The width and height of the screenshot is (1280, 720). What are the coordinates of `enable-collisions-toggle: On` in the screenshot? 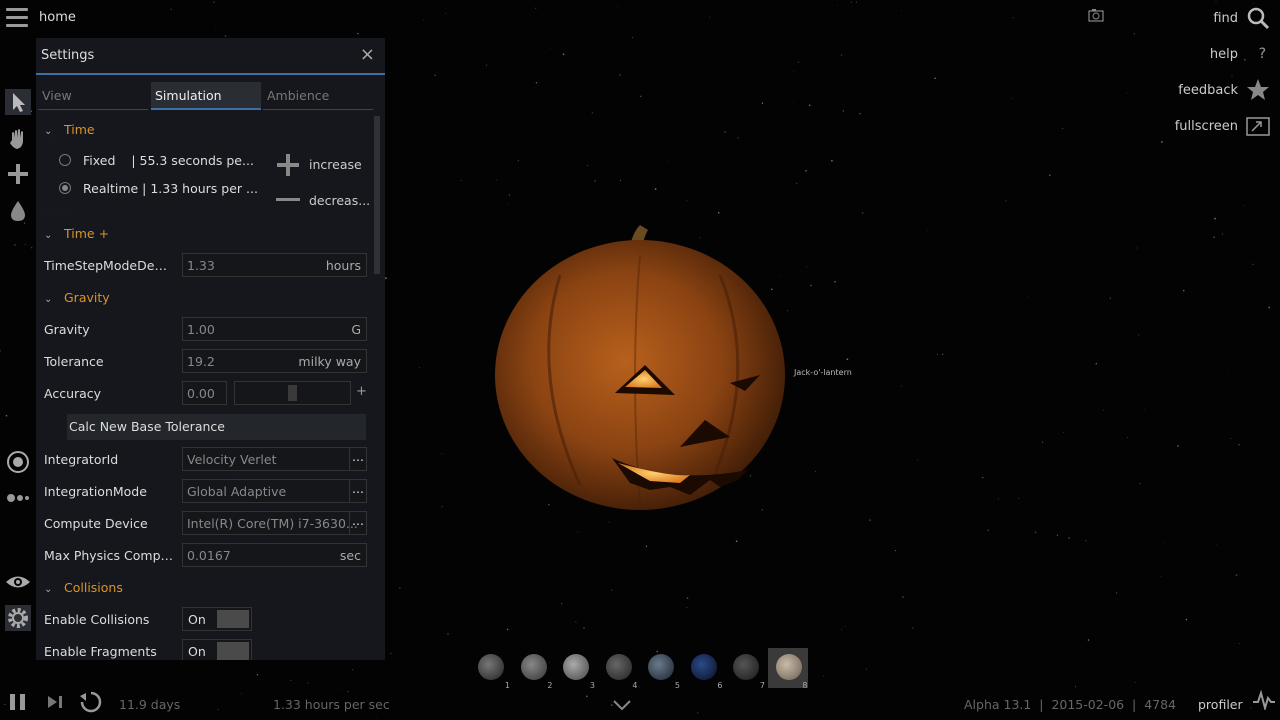 It's located at (217, 619).